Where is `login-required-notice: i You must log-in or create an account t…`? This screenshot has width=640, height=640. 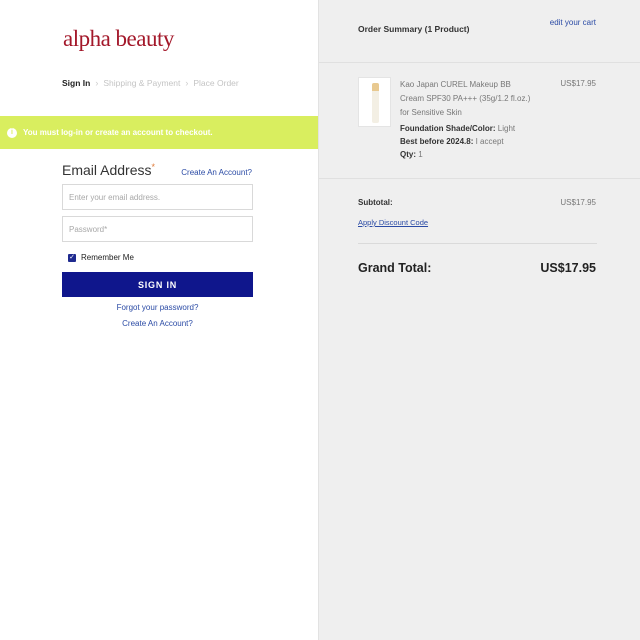 login-required-notice: i You must log-in or create an account t… is located at coordinates (159, 132).